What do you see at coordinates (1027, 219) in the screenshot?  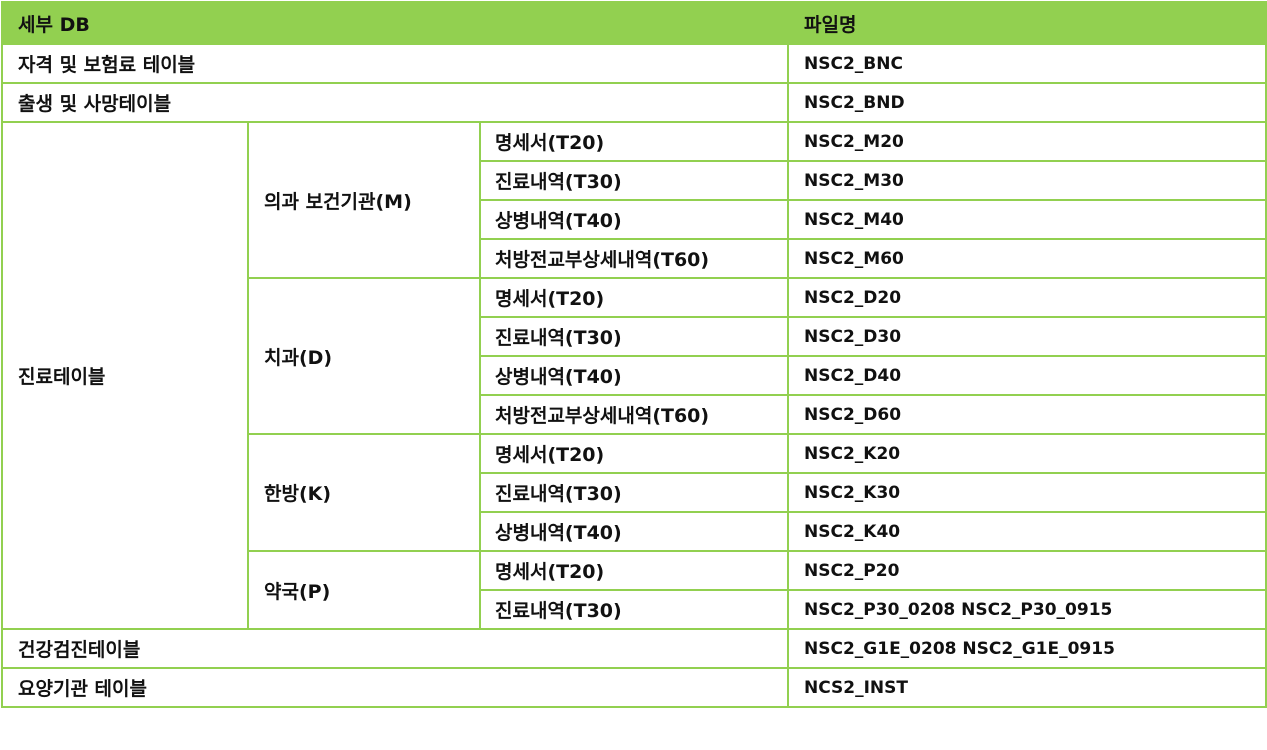 I see `item-file: NSC2_M40` at bounding box center [1027, 219].